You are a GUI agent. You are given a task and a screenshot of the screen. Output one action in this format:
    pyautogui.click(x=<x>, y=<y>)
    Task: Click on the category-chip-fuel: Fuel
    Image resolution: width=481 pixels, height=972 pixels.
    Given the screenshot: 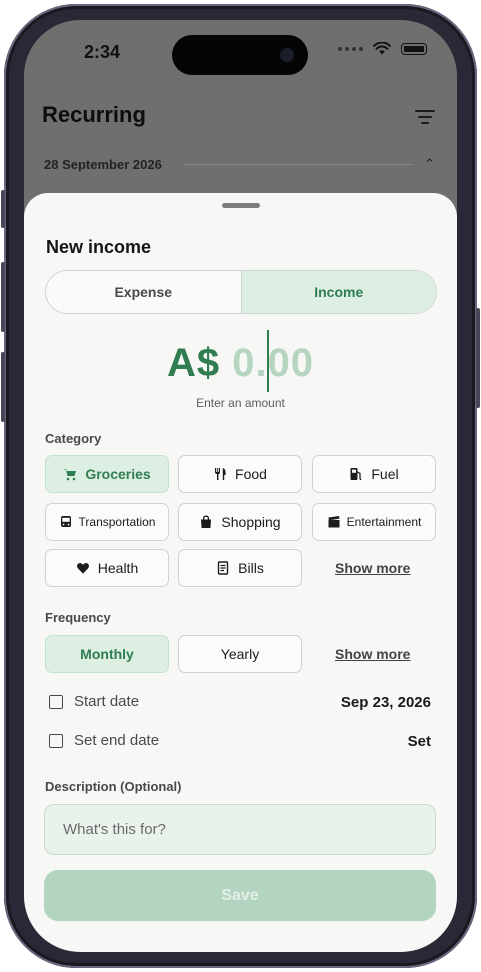 What is the action you would take?
    pyautogui.click(x=374, y=474)
    